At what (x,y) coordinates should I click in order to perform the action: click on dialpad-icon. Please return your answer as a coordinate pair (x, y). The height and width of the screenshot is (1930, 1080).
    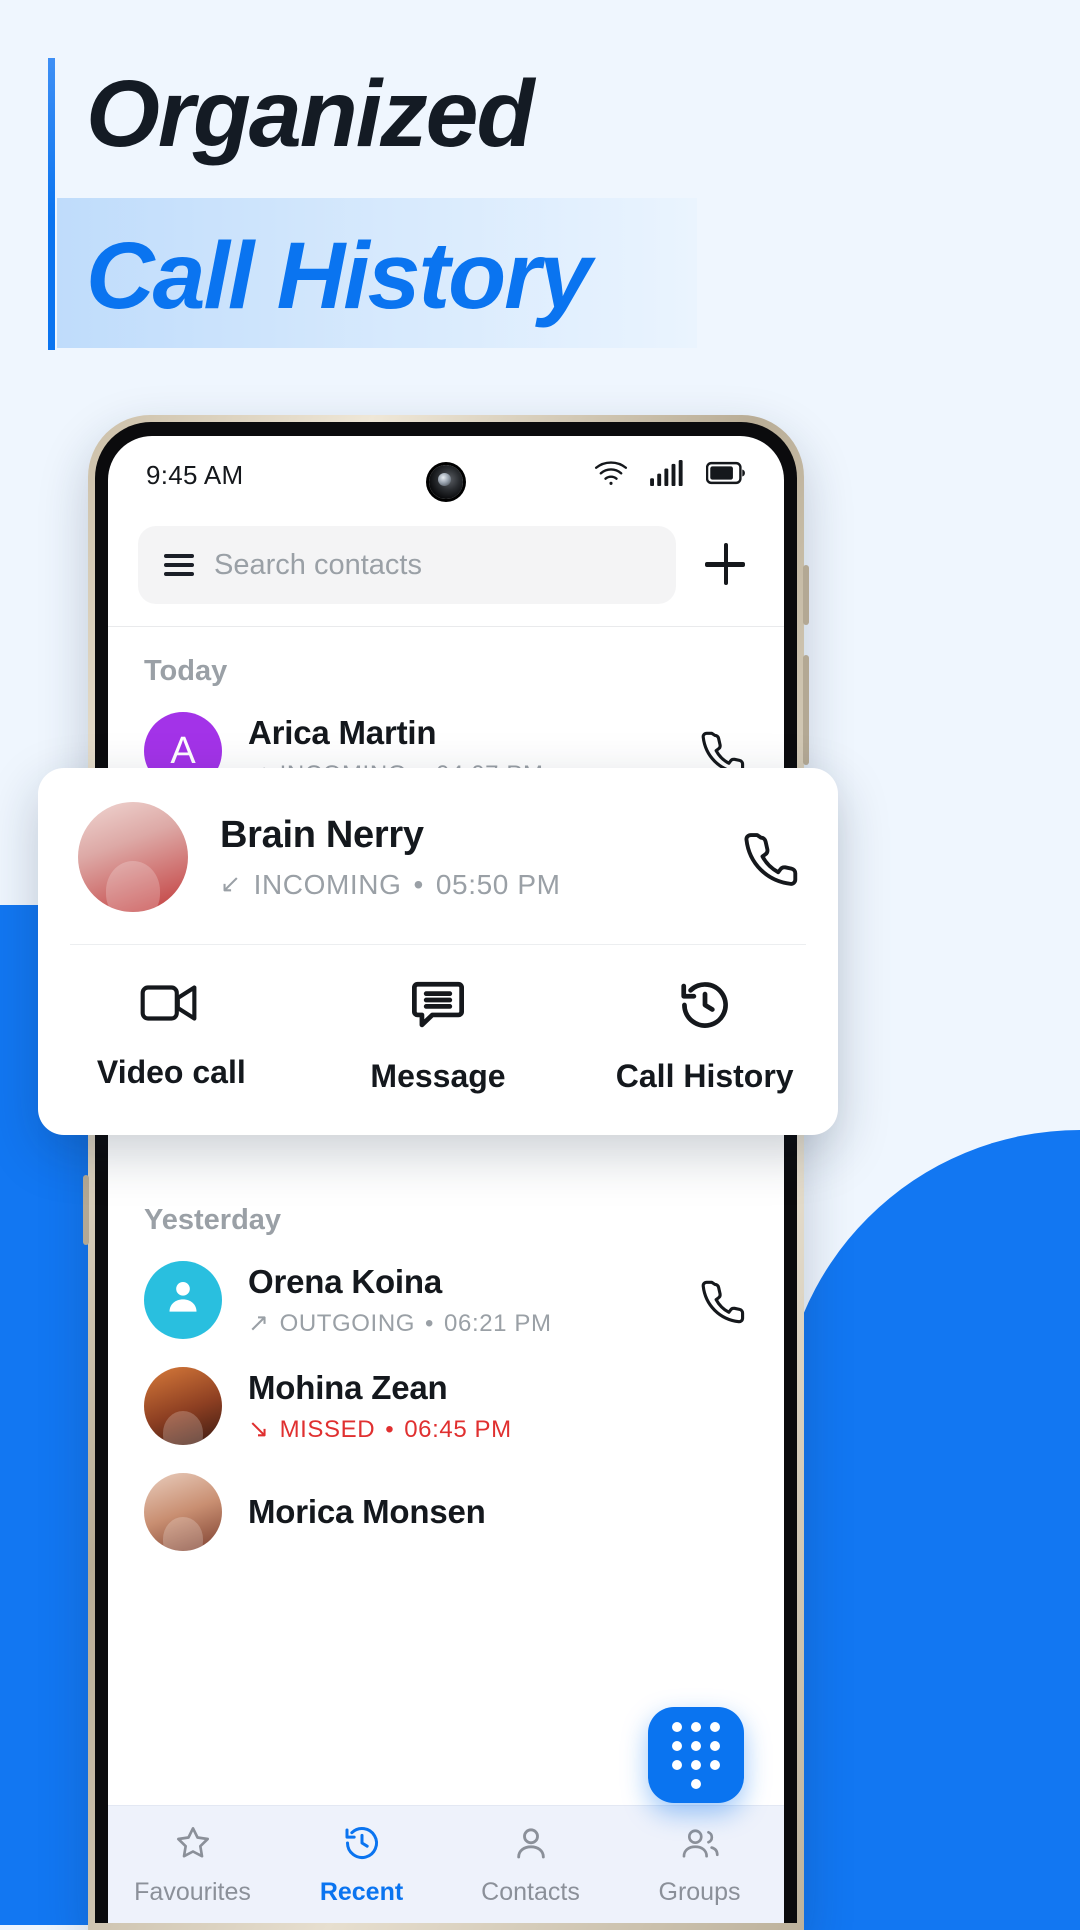
    Looking at the image, I should click on (696, 1755).